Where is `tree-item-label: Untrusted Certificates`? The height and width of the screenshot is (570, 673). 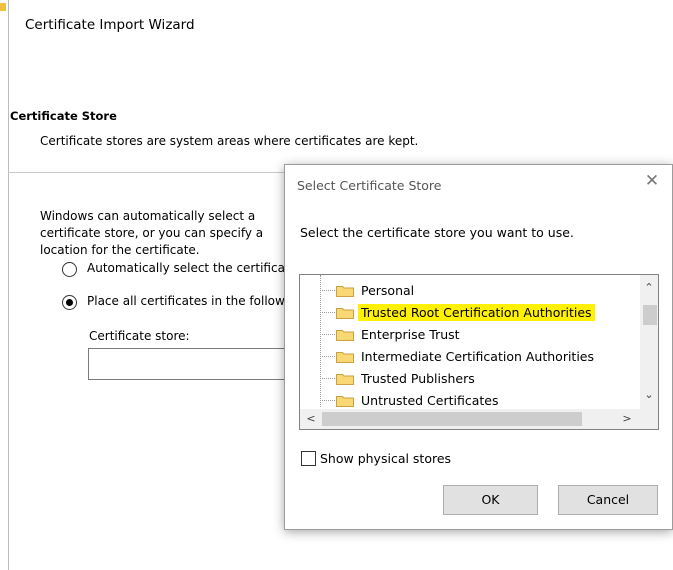
tree-item-label: Untrusted Certificates is located at coordinates (430, 400).